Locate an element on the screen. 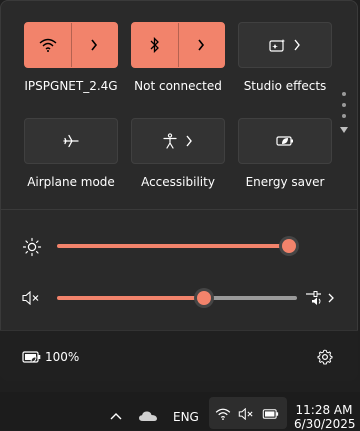  studio-effects-icon is located at coordinates (277, 45).